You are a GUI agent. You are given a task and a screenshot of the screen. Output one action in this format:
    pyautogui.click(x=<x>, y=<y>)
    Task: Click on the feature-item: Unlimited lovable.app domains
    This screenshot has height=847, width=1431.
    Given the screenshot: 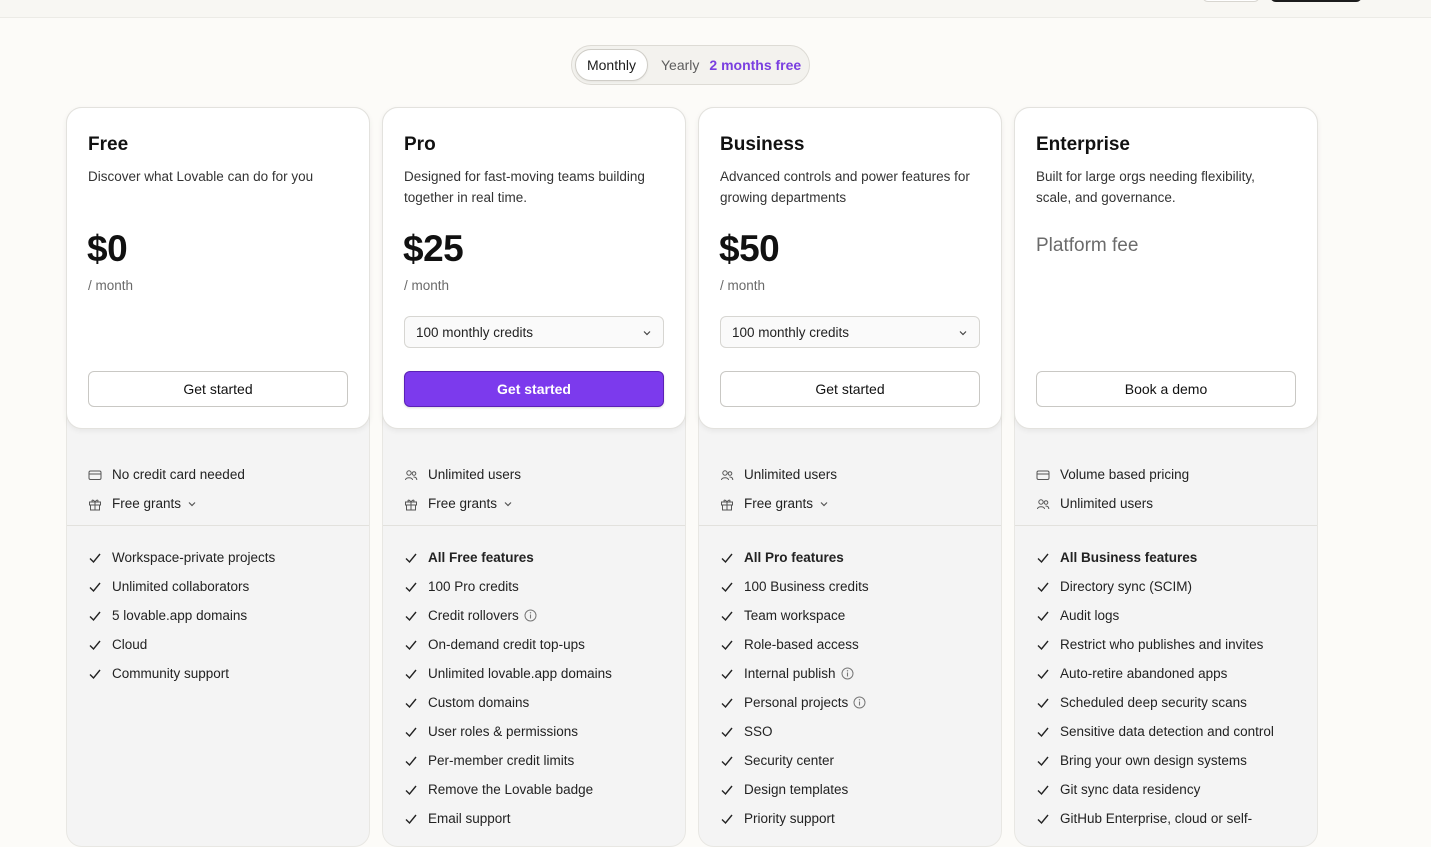 What is the action you would take?
    pyautogui.click(x=541, y=673)
    